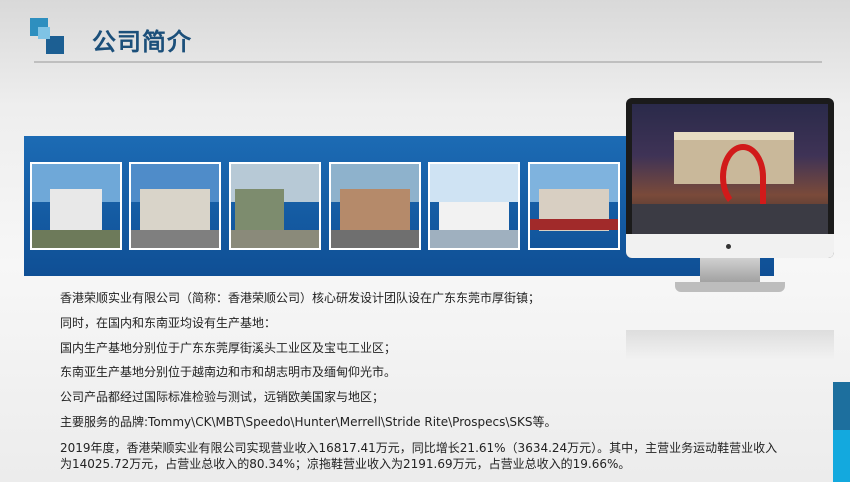 This screenshot has height=482, width=850. What do you see at coordinates (228, 372) in the screenshot?
I see `intro-line-4: 东南亚生产基地分别位于越南边和市和胡志明市及缅甸仰光市。` at bounding box center [228, 372].